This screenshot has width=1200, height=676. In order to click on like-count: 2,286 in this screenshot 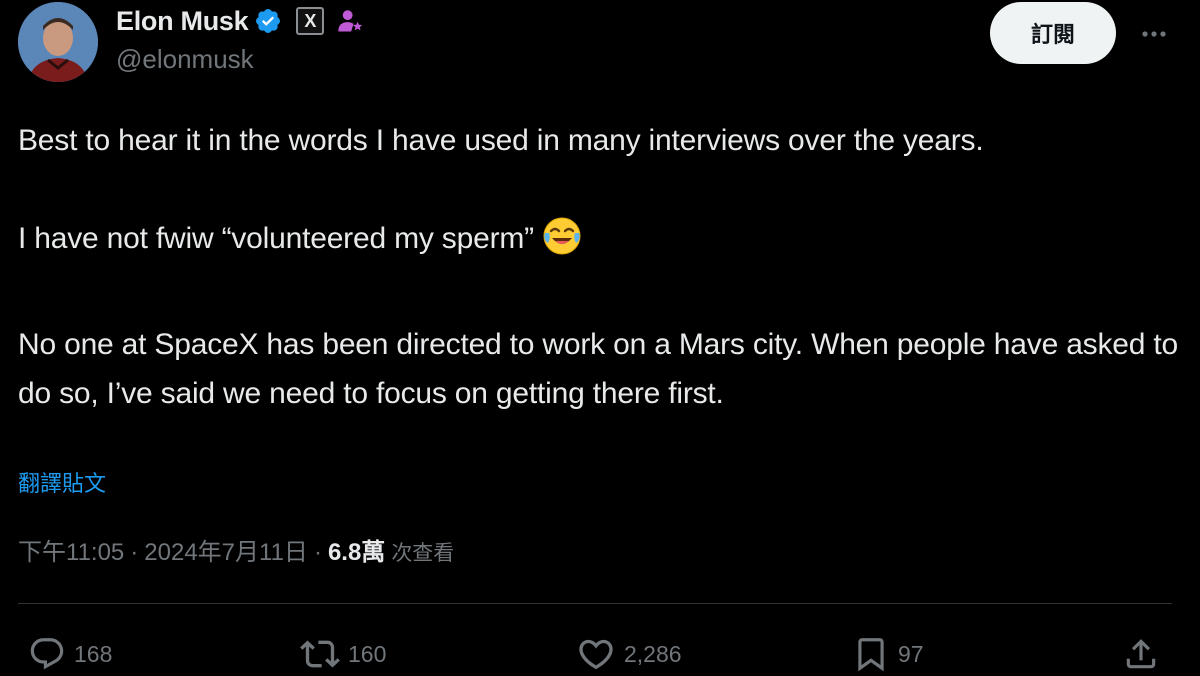, I will do `click(653, 653)`.